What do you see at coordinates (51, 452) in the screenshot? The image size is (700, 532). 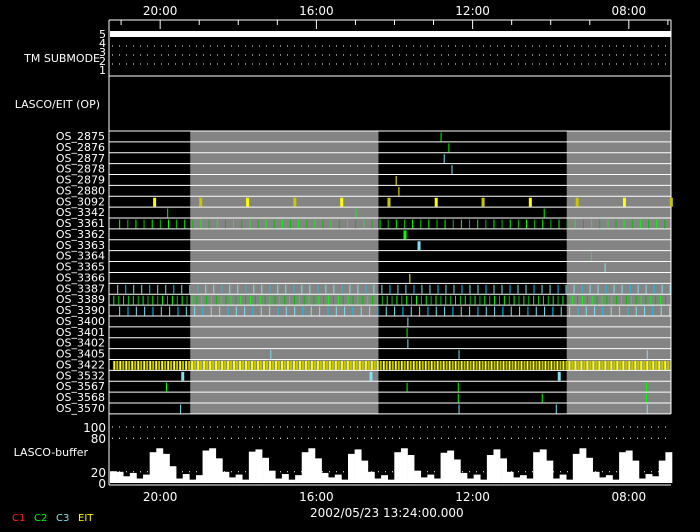 I see `buffer-label: LASCO-buffer` at bounding box center [51, 452].